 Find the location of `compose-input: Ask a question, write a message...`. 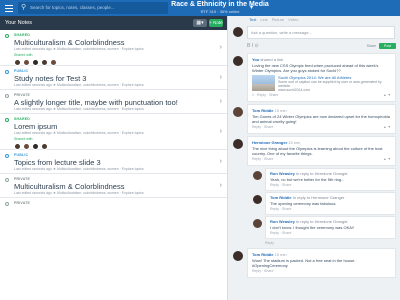

compose-input: Ask a question, write a message... is located at coordinates (321, 32).